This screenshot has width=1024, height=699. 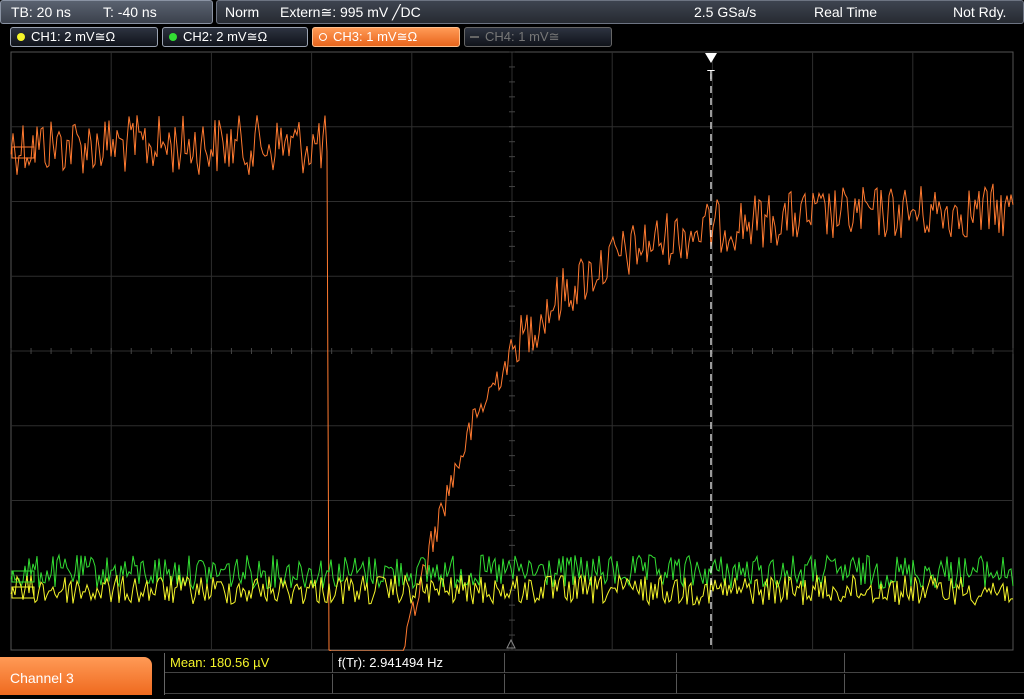 What do you see at coordinates (249, 663) in the screenshot?
I see `mean-measurement: Mean: 180.56 µV` at bounding box center [249, 663].